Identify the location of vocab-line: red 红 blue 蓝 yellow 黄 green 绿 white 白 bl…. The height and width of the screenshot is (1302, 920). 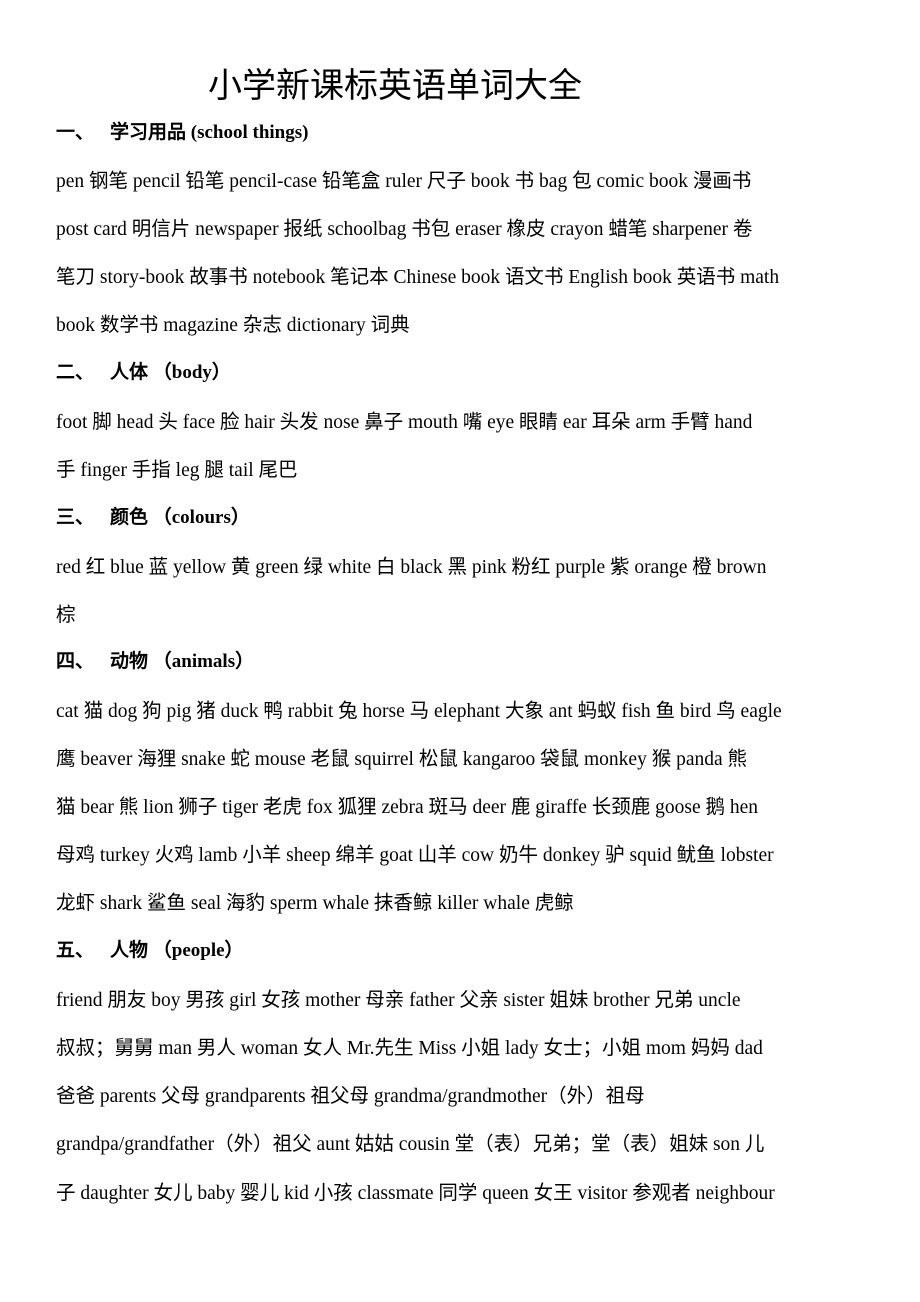
(411, 567).